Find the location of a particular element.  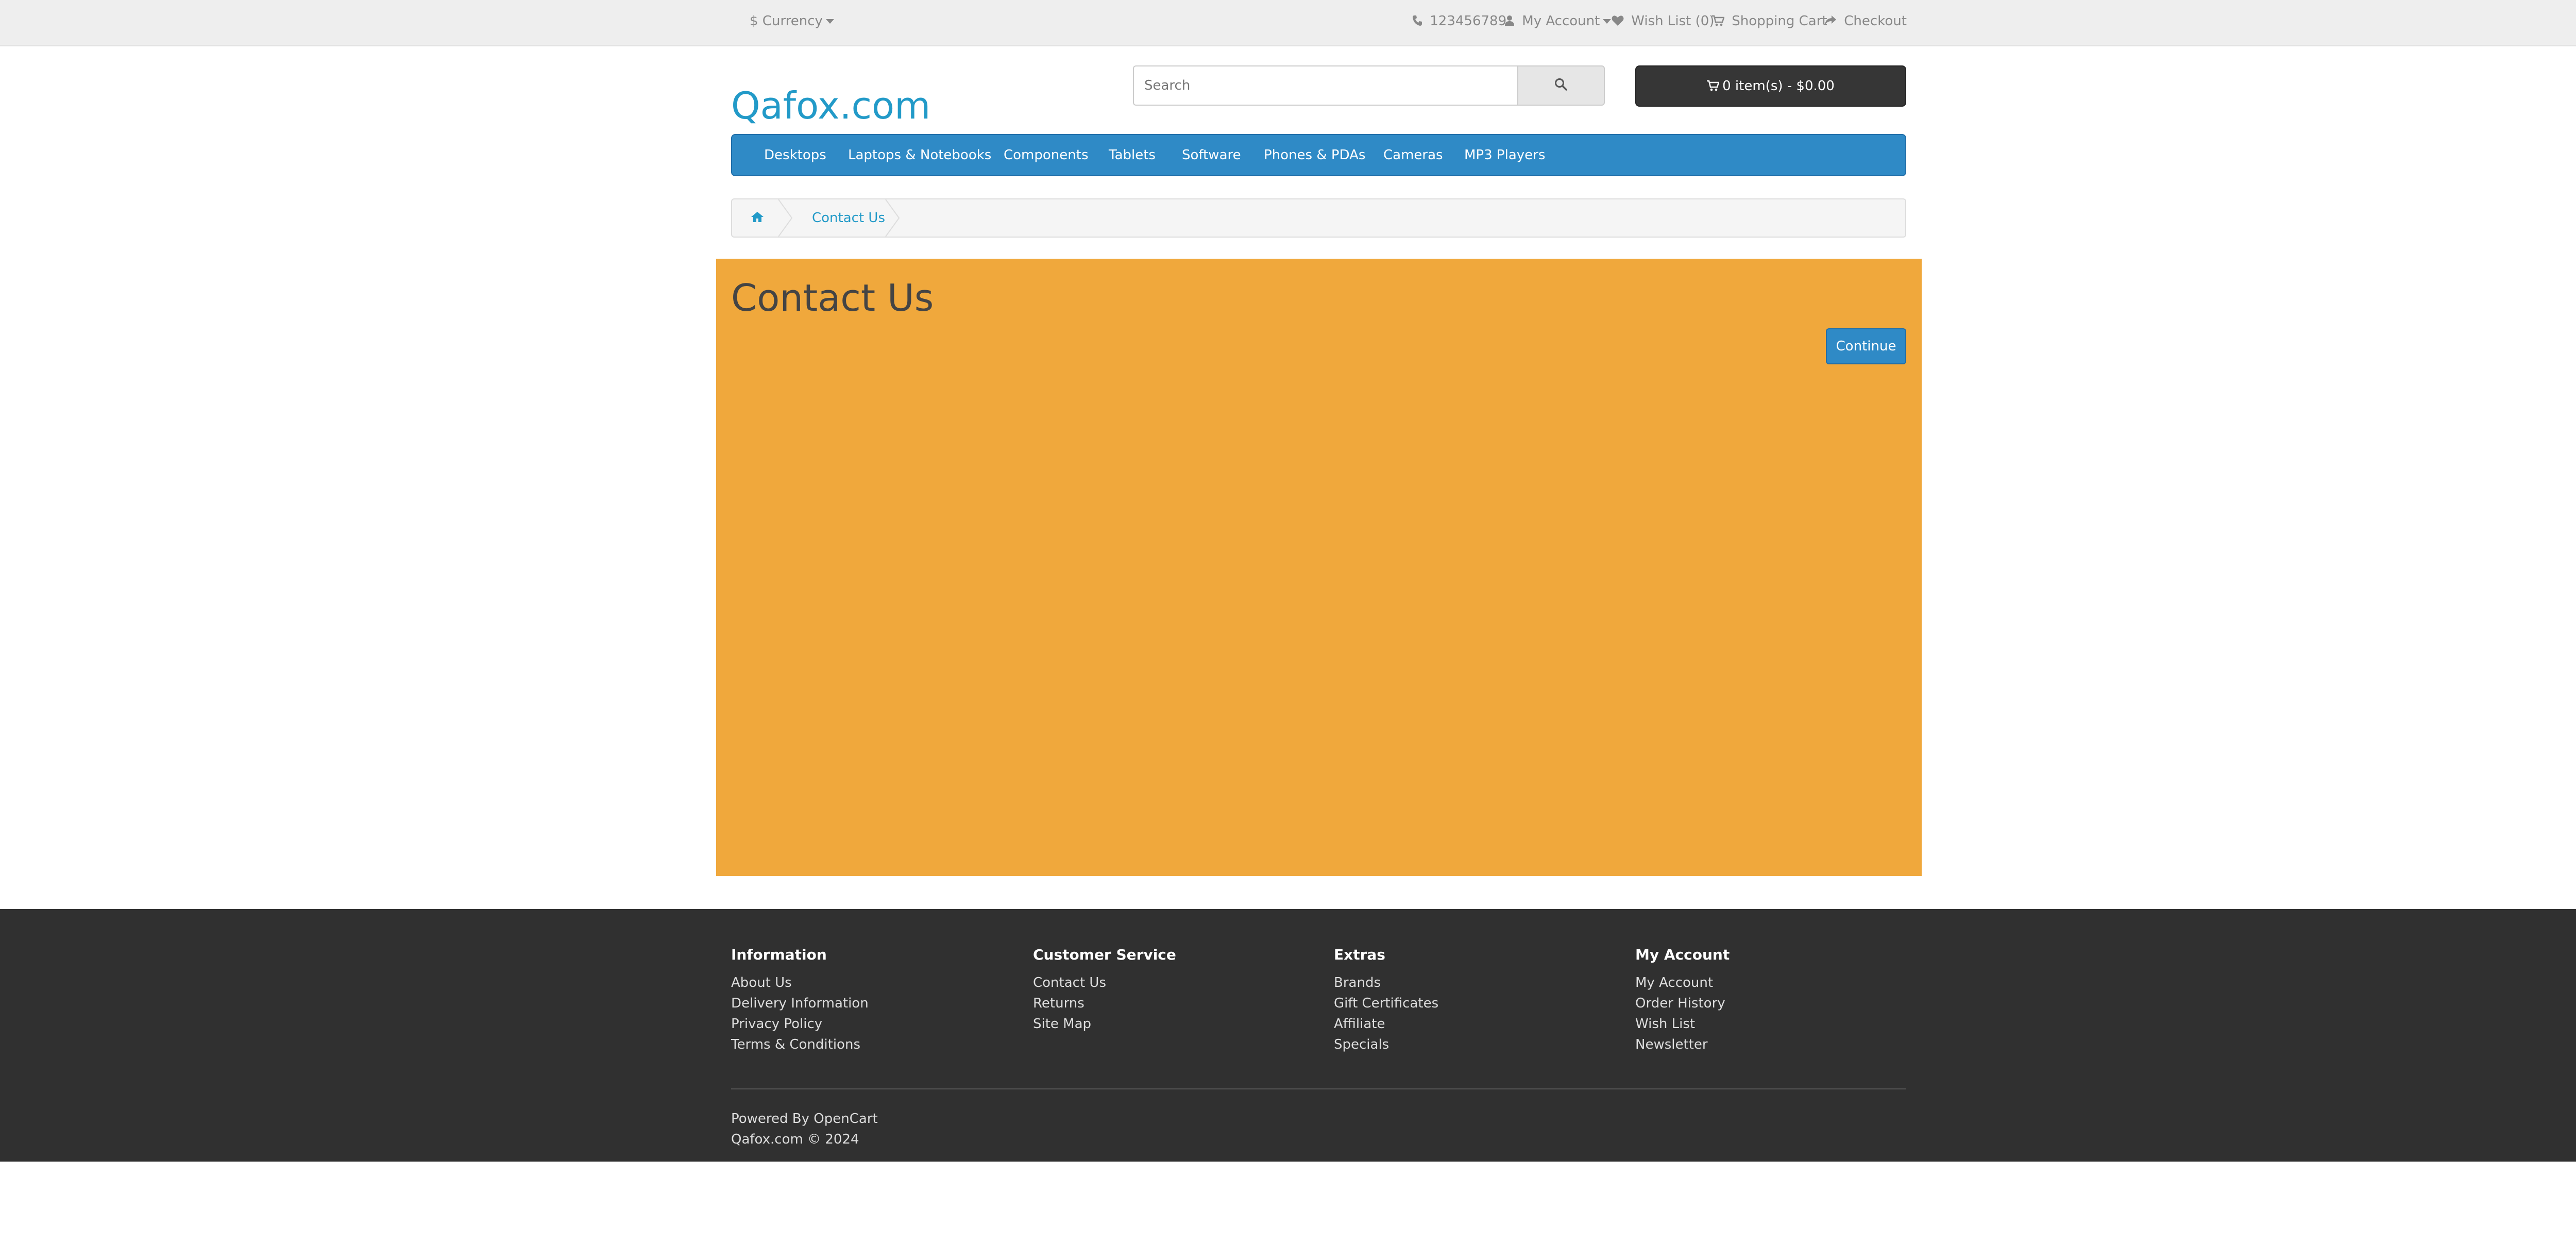

menu-item-phones-pdas: Phones & PDAs is located at coordinates (1314, 155).